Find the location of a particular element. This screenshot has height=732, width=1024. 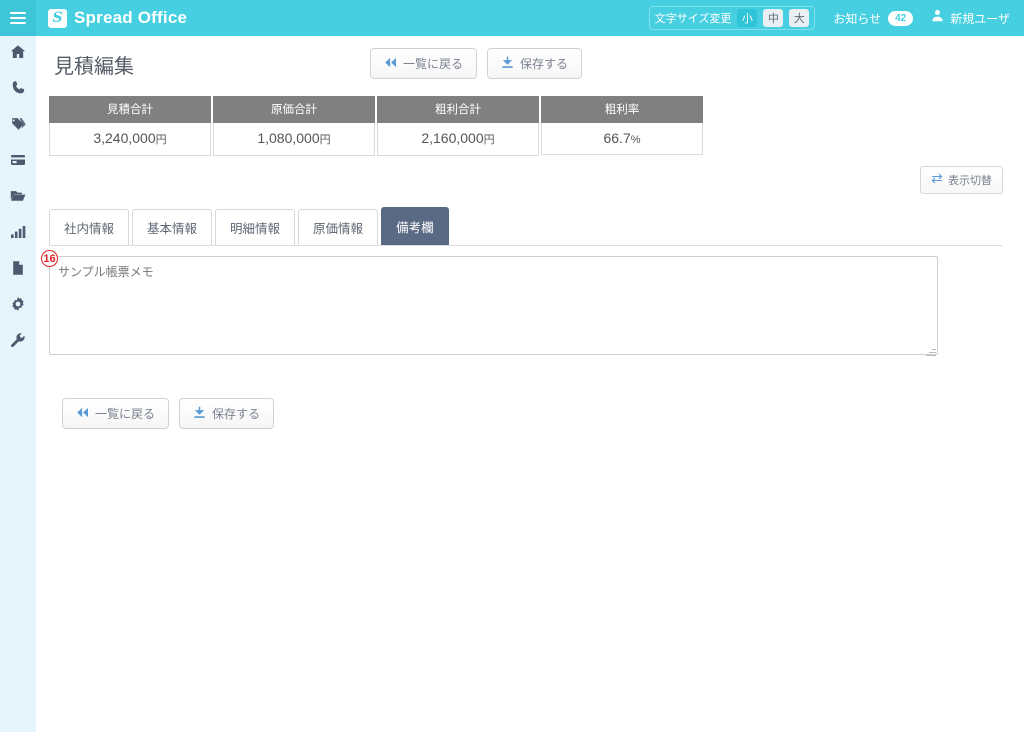

tab-internal-info: 社内情報 is located at coordinates (89, 227).